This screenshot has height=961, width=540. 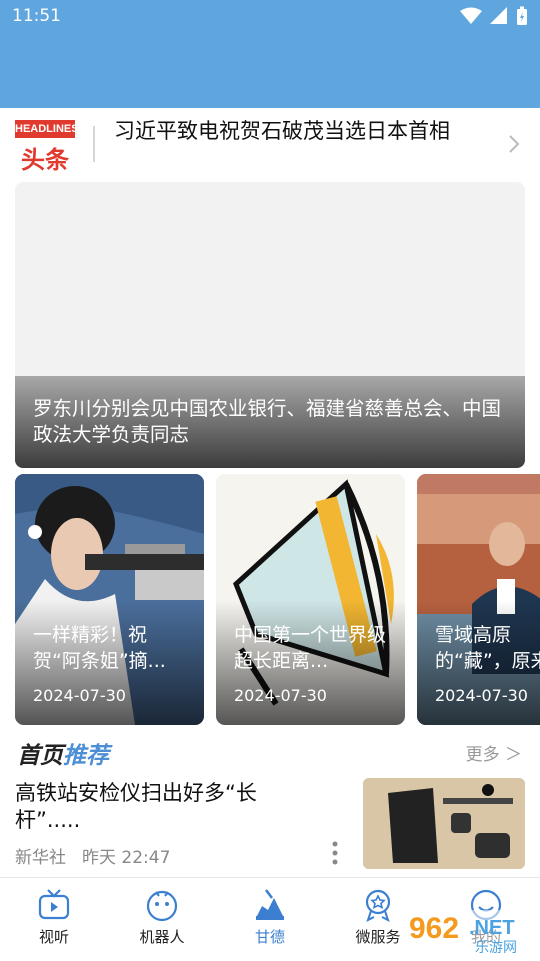 What do you see at coordinates (40, 756) in the screenshot?
I see `section-title-home: 首页` at bounding box center [40, 756].